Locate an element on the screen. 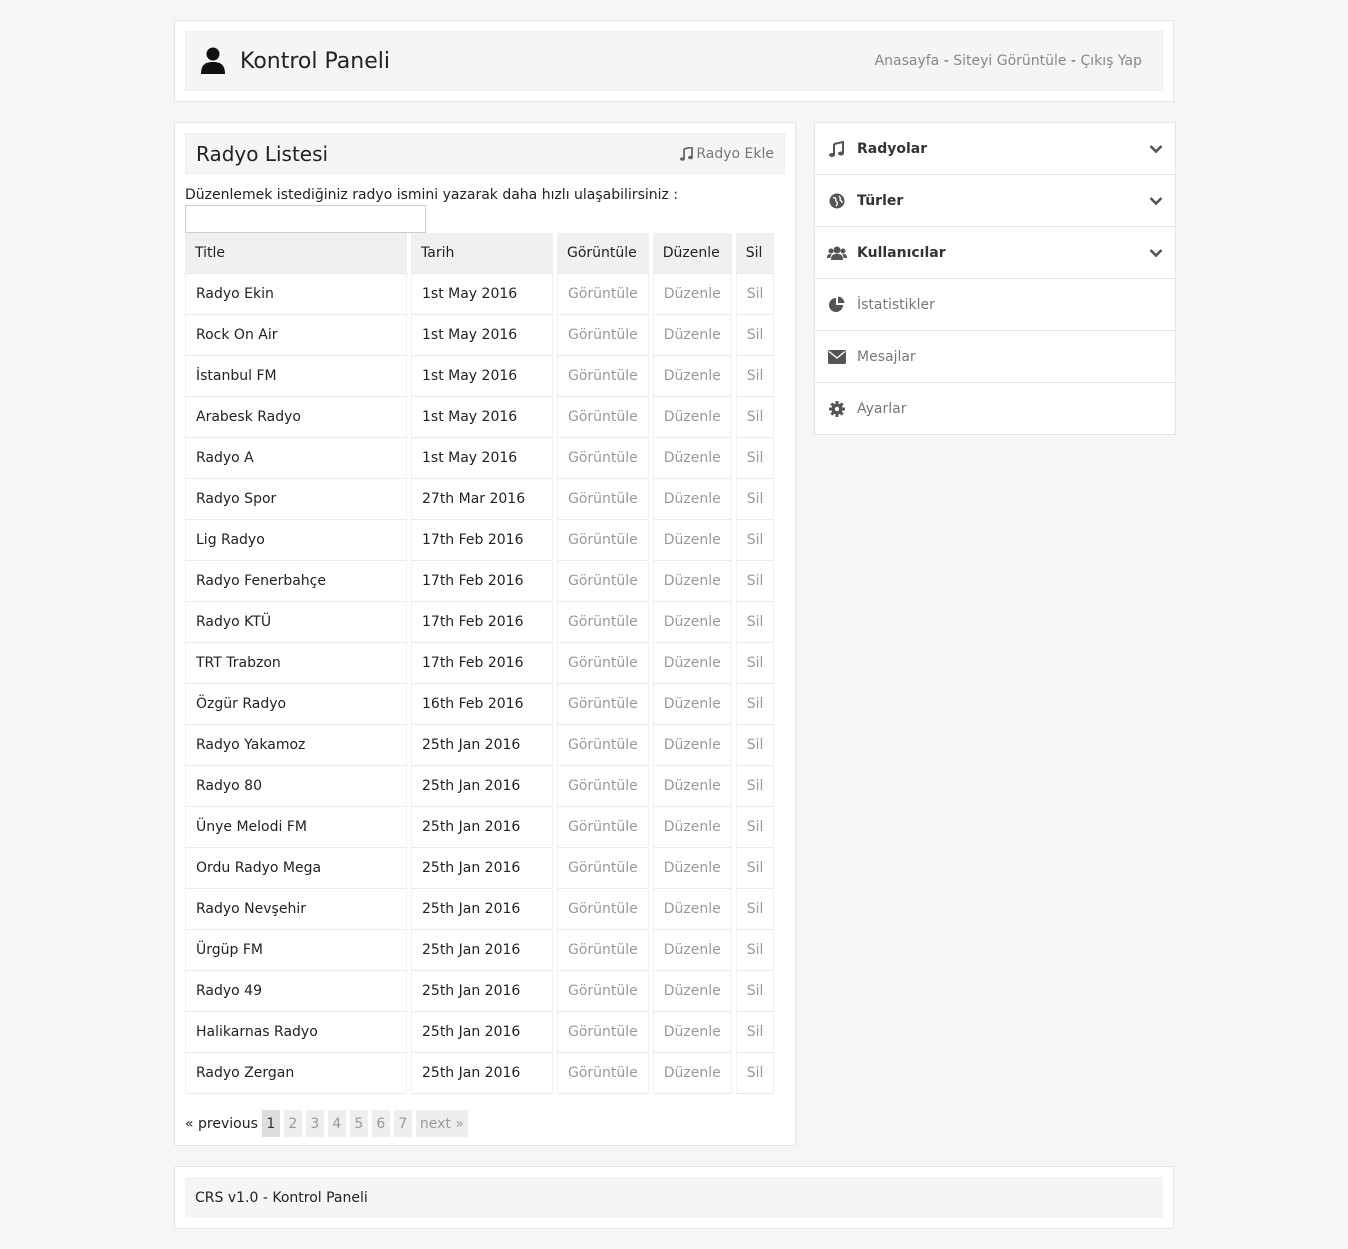 The height and width of the screenshot is (1249, 1348). radio-title-cell: Radyo Ekin is located at coordinates (296, 294).